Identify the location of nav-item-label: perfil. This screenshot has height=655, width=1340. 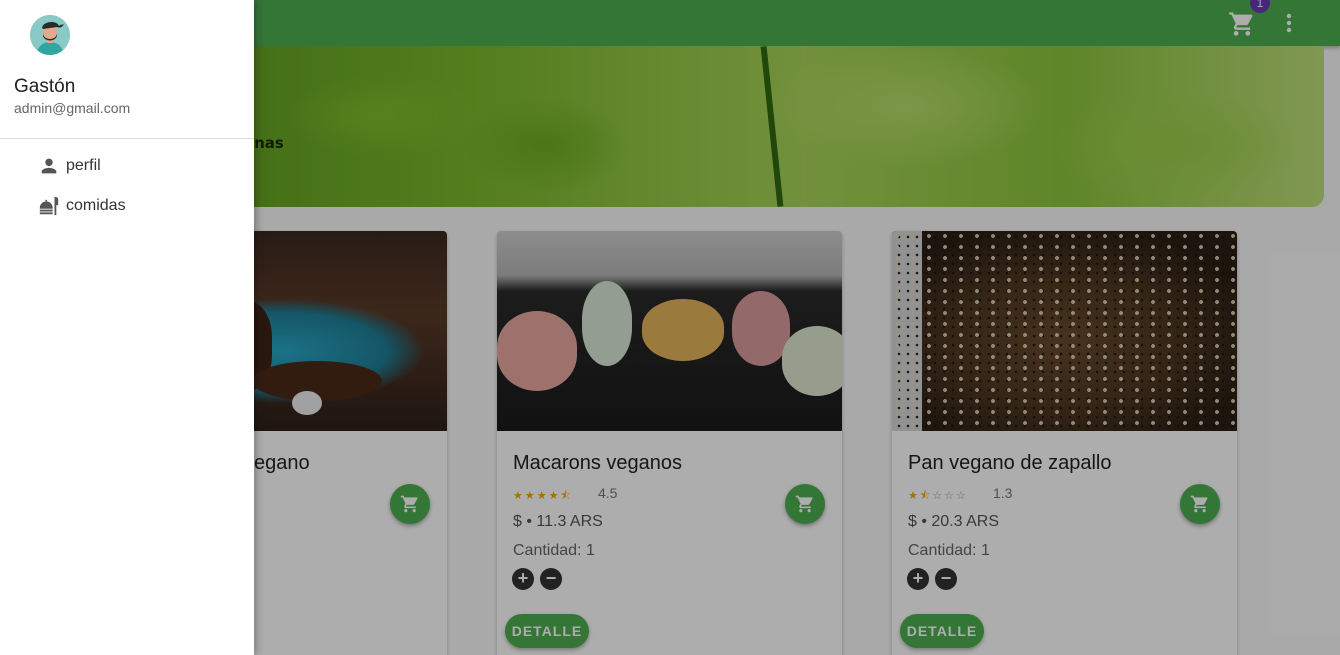
(83, 165).